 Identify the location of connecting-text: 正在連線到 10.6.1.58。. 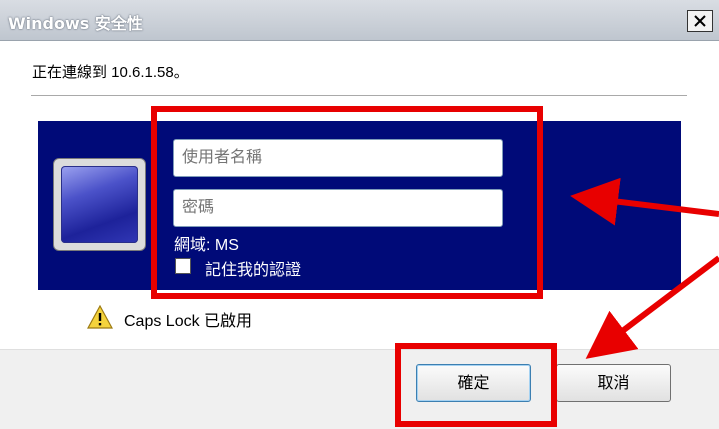
(110, 72).